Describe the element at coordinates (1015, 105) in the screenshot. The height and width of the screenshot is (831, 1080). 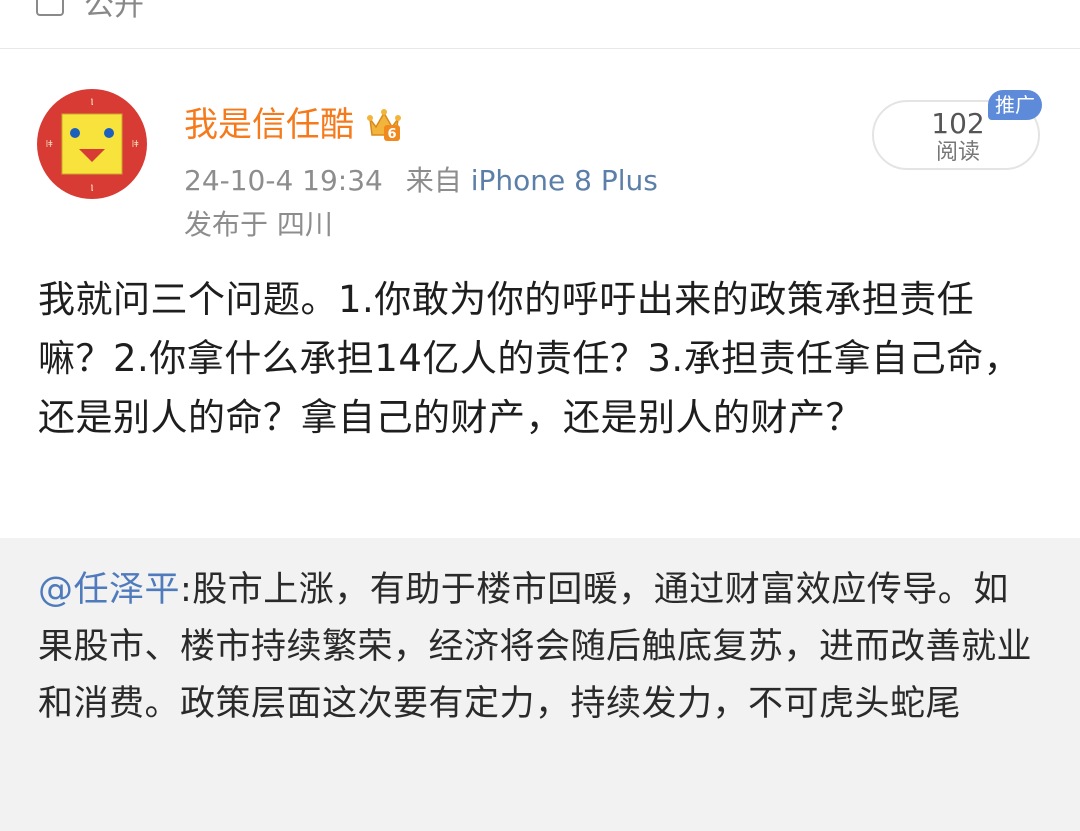
I see `promote-badge: 推广` at that location.